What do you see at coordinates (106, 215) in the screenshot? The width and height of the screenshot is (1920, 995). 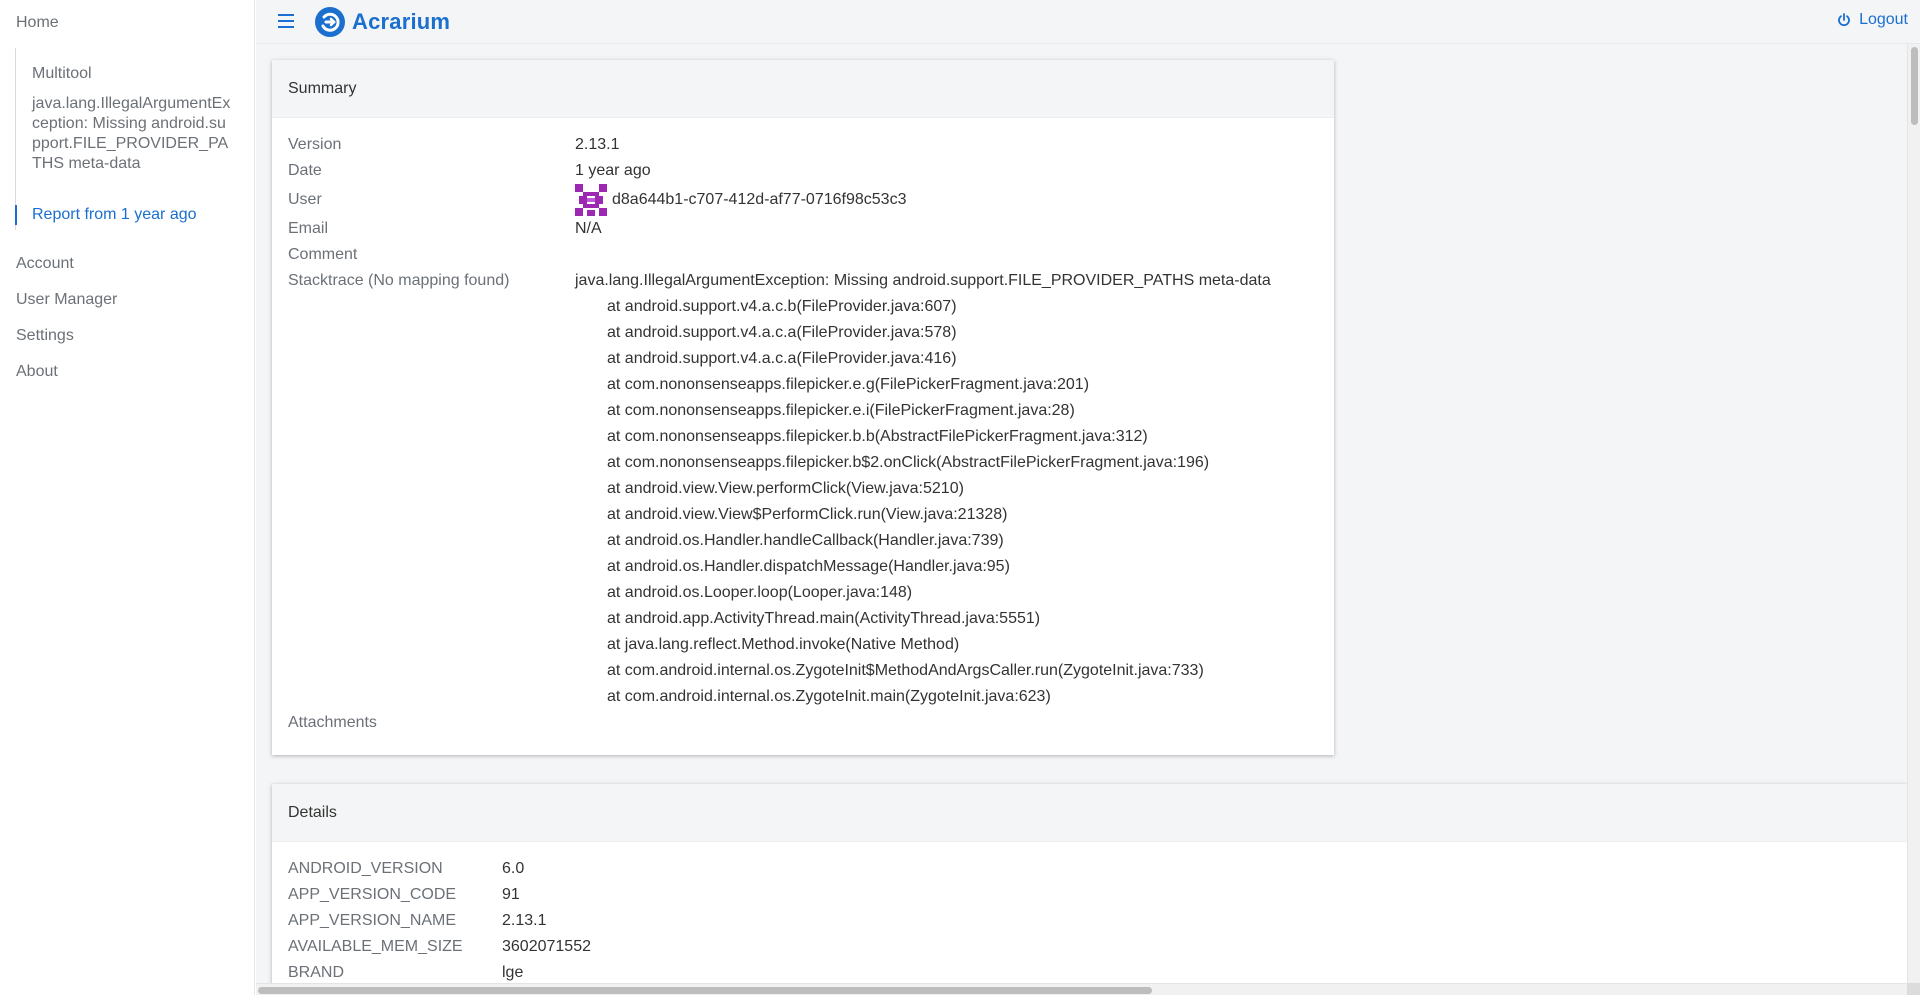 I see `sidebar-item-report: Report from 1 year ago` at bounding box center [106, 215].